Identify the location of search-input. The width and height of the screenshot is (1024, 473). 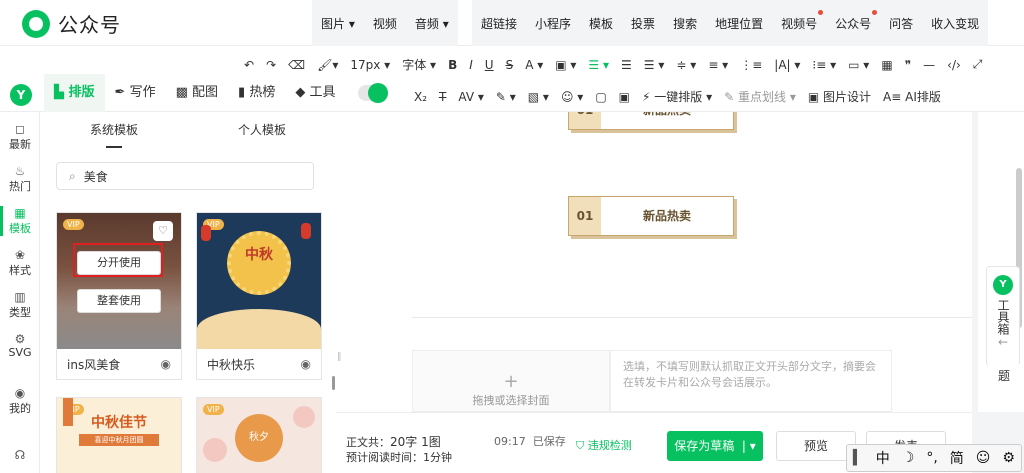
(183, 176).